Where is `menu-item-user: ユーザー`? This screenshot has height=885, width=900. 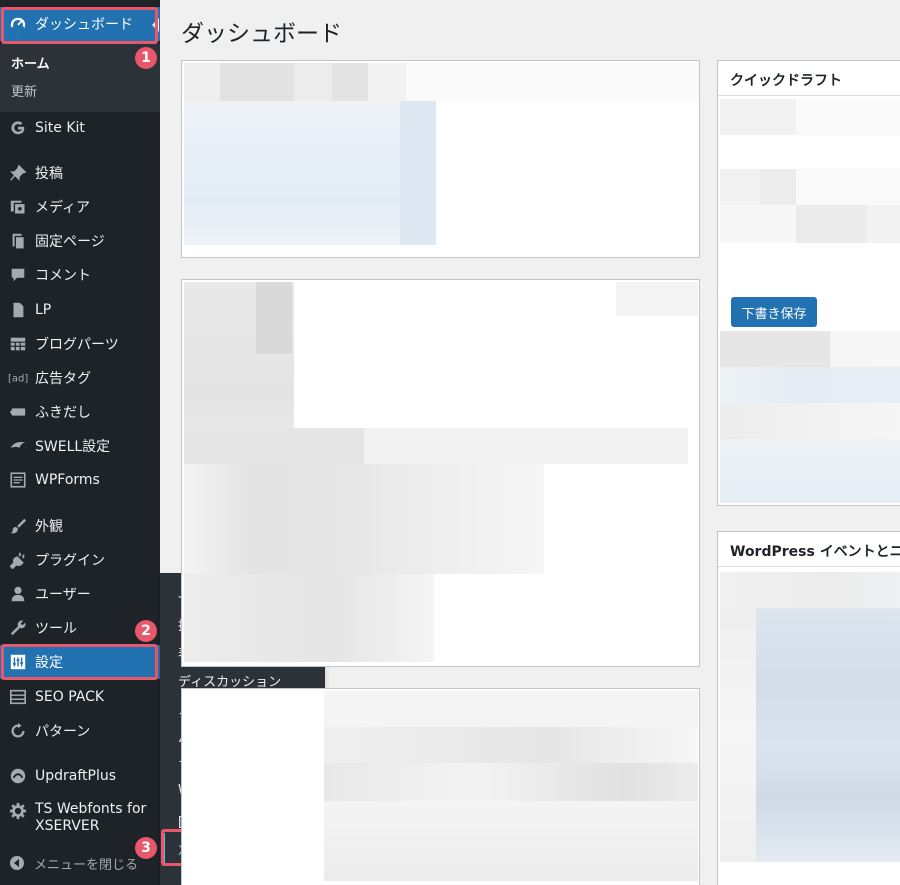 menu-item-user: ユーザー is located at coordinates (80, 594).